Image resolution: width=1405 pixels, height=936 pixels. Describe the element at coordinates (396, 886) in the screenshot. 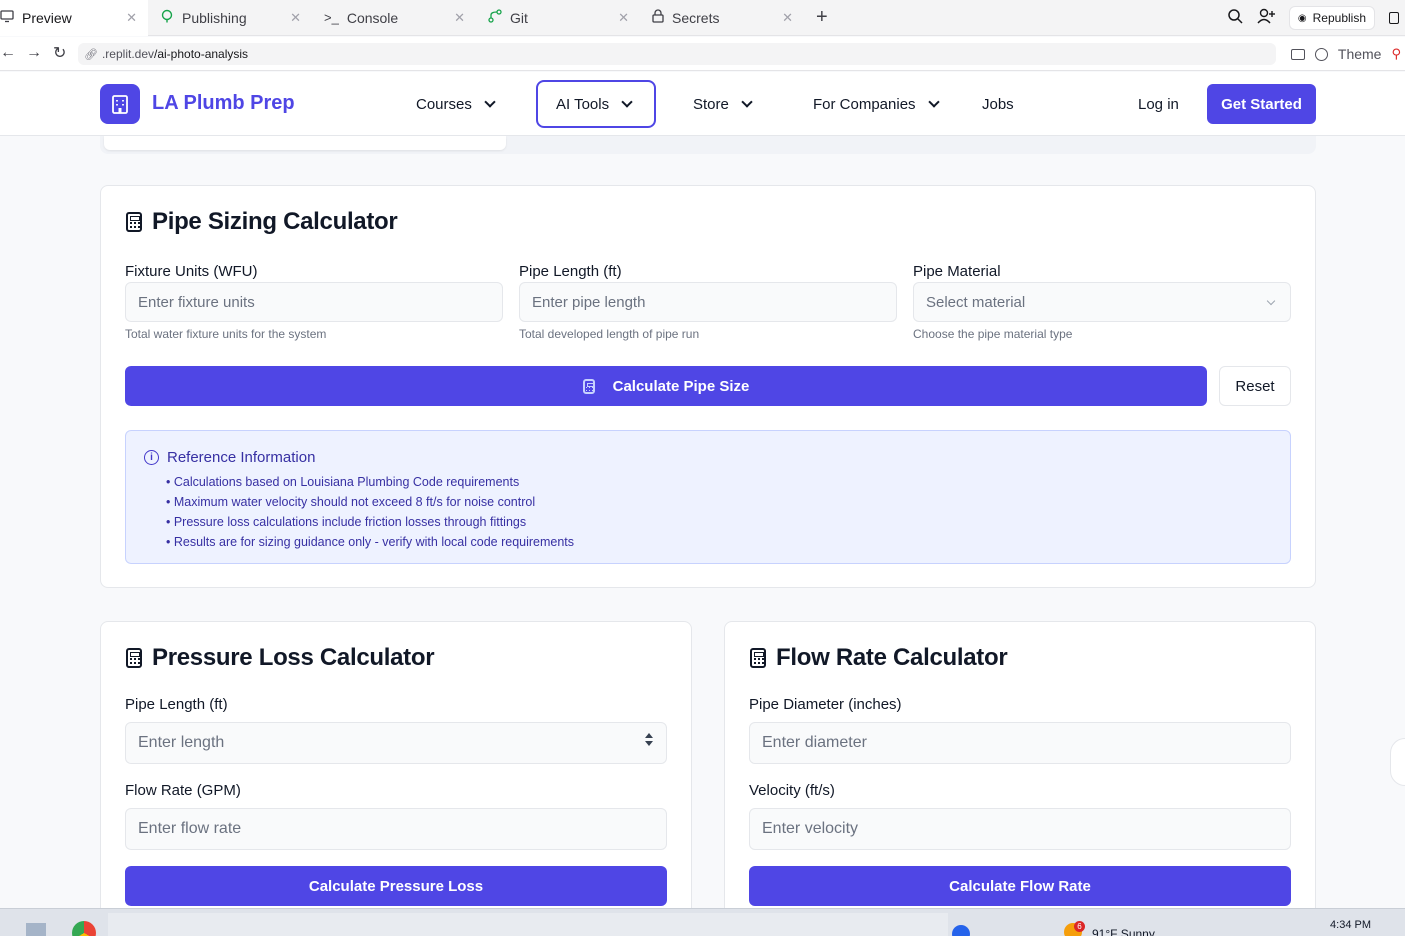

I see `calculate-pressure-loss-button: Calculate Pressure Loss` at that location.